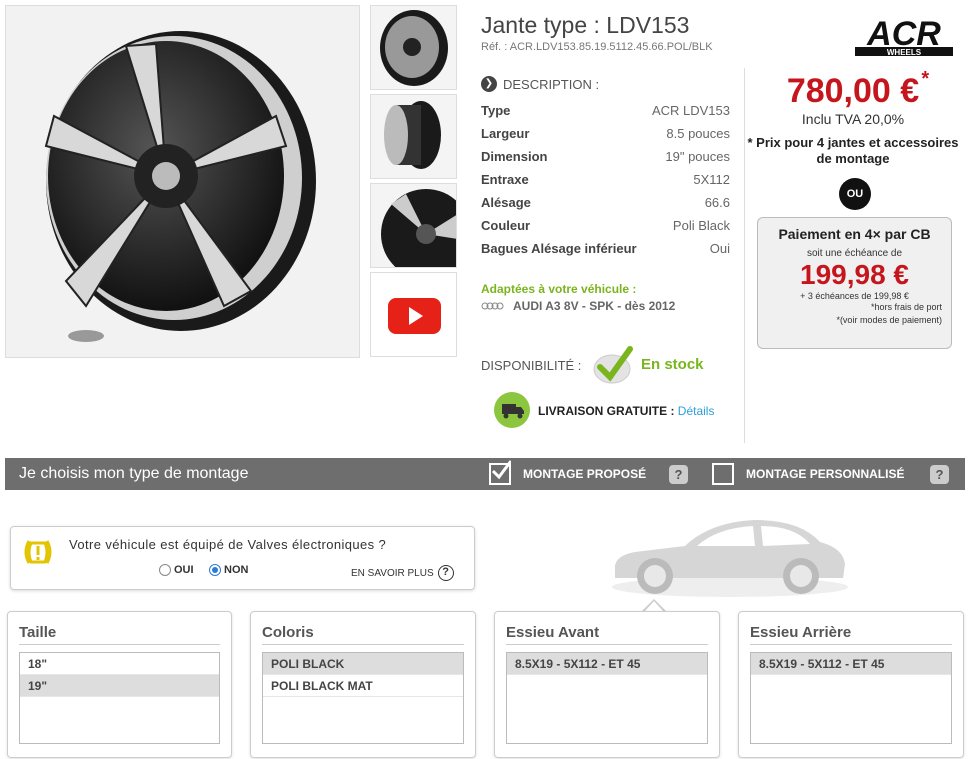 The image size is (973, 759). Describe the element at coordinates (119, 664) in the screenshot. I see `list-item: 18"` at that location.